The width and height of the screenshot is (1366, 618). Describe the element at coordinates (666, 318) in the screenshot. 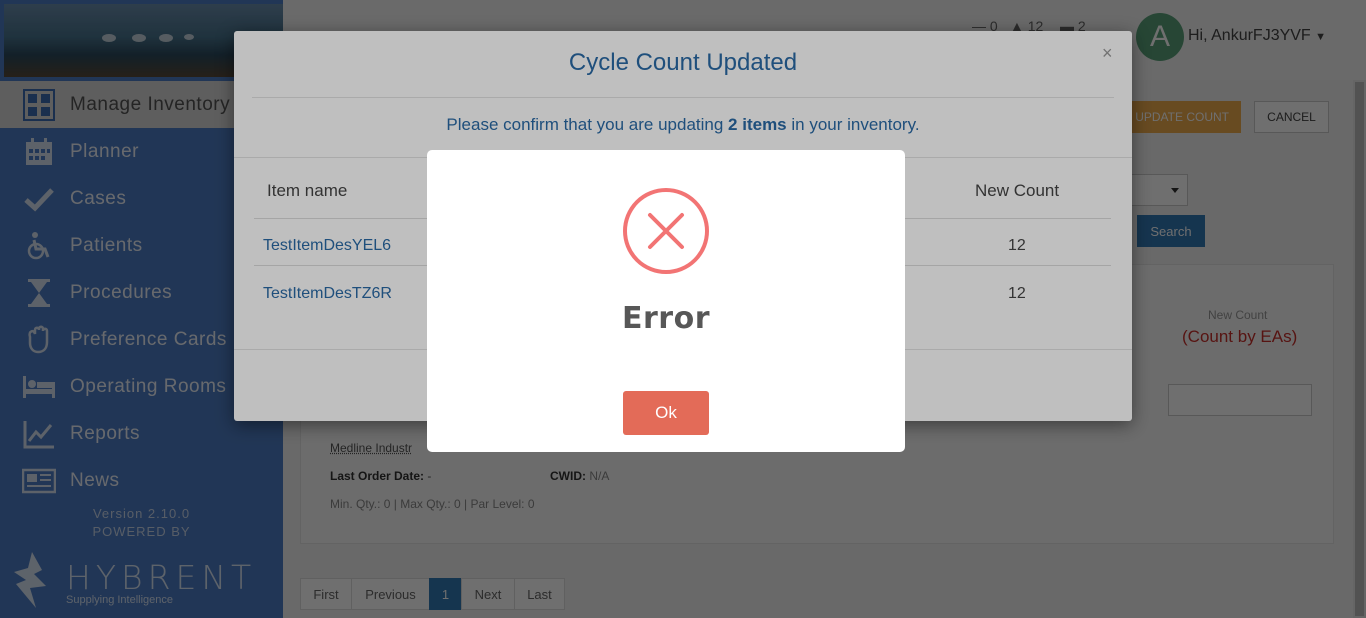

I see `error-title: Error` at that location.